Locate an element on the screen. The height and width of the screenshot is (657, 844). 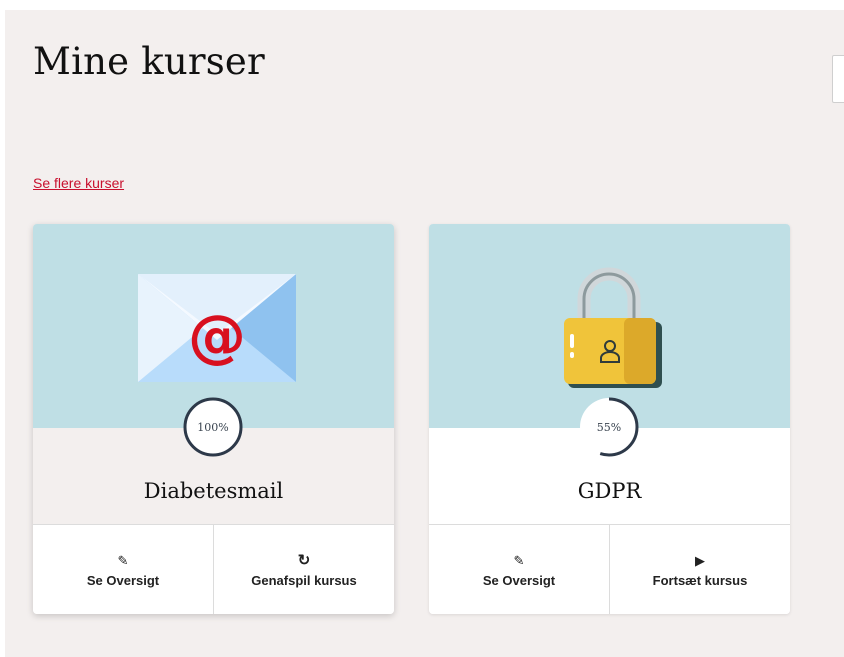
course-actions: ✎ Se Oversigt ↻ Genafspil kursus is located at coordinates (213, 569).